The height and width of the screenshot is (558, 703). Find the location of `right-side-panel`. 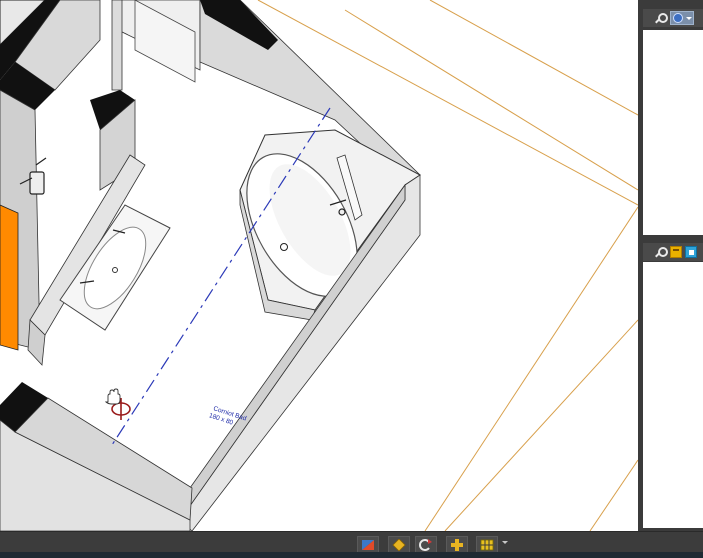

right-side-panel is located at coordinates (670, 265).